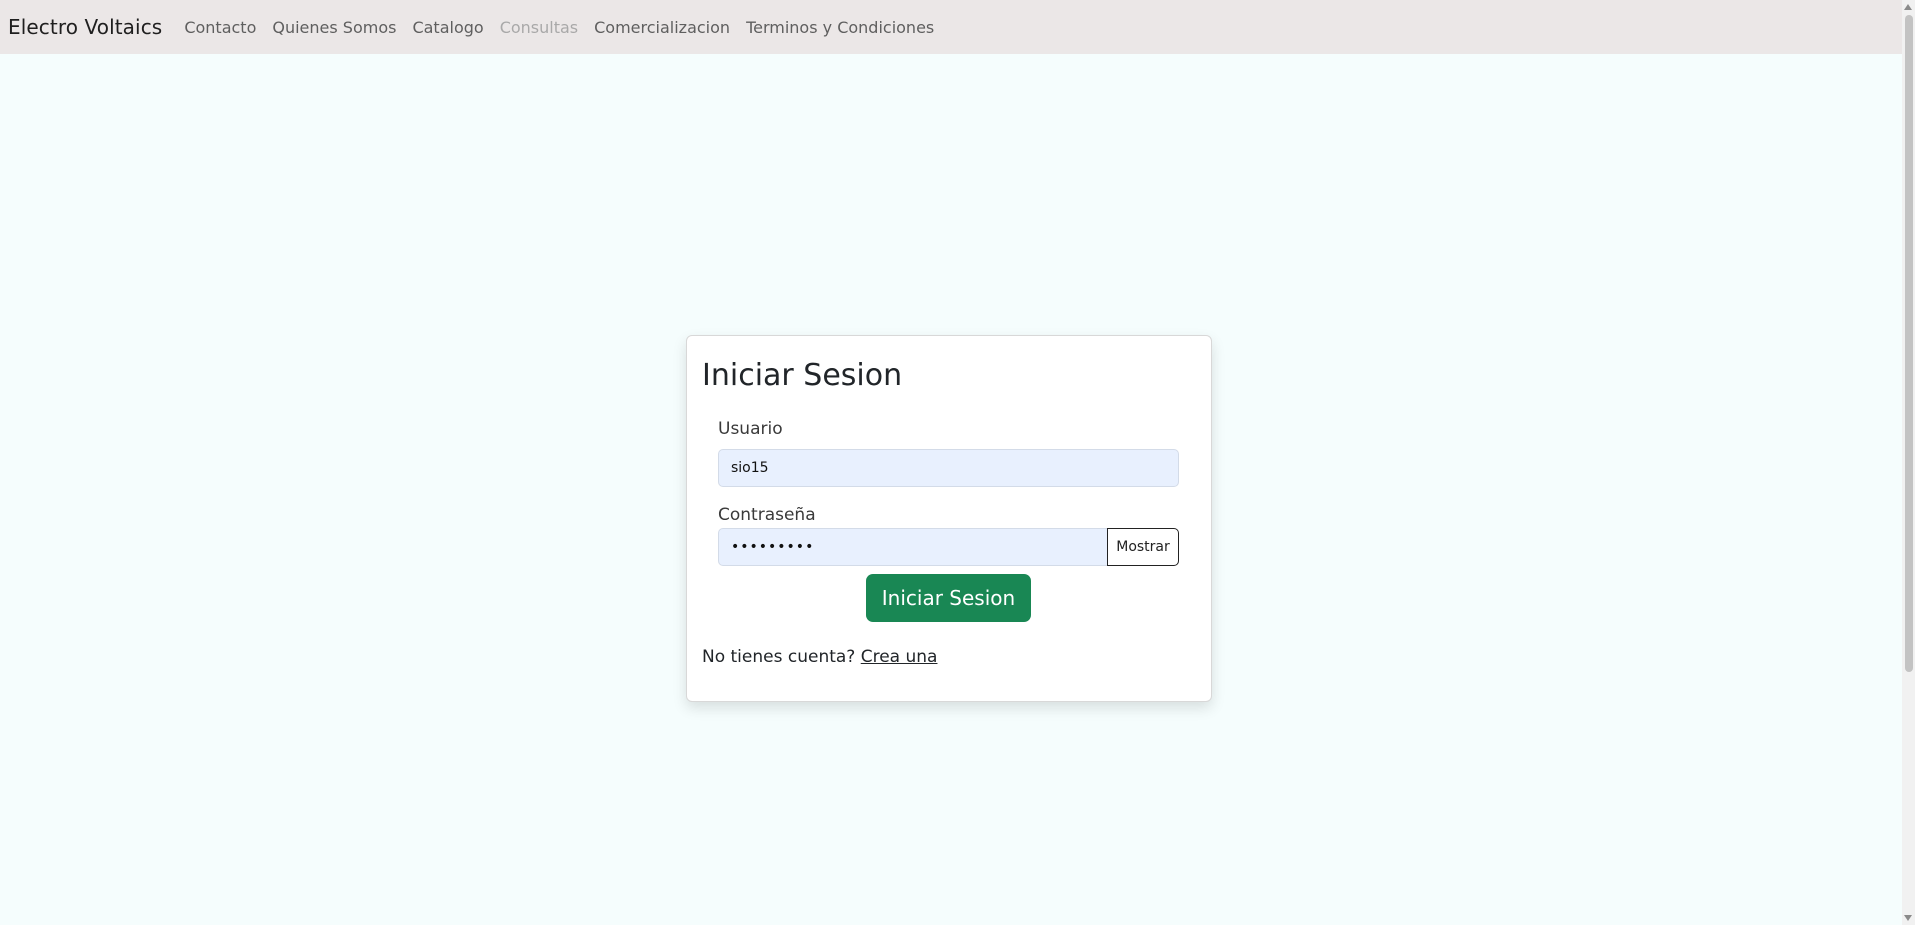  What do you see at coordinates (85, 27) in the screenshot?
I see `navbar-brand: Electro Voltaics` at bounding box center [85, 27].